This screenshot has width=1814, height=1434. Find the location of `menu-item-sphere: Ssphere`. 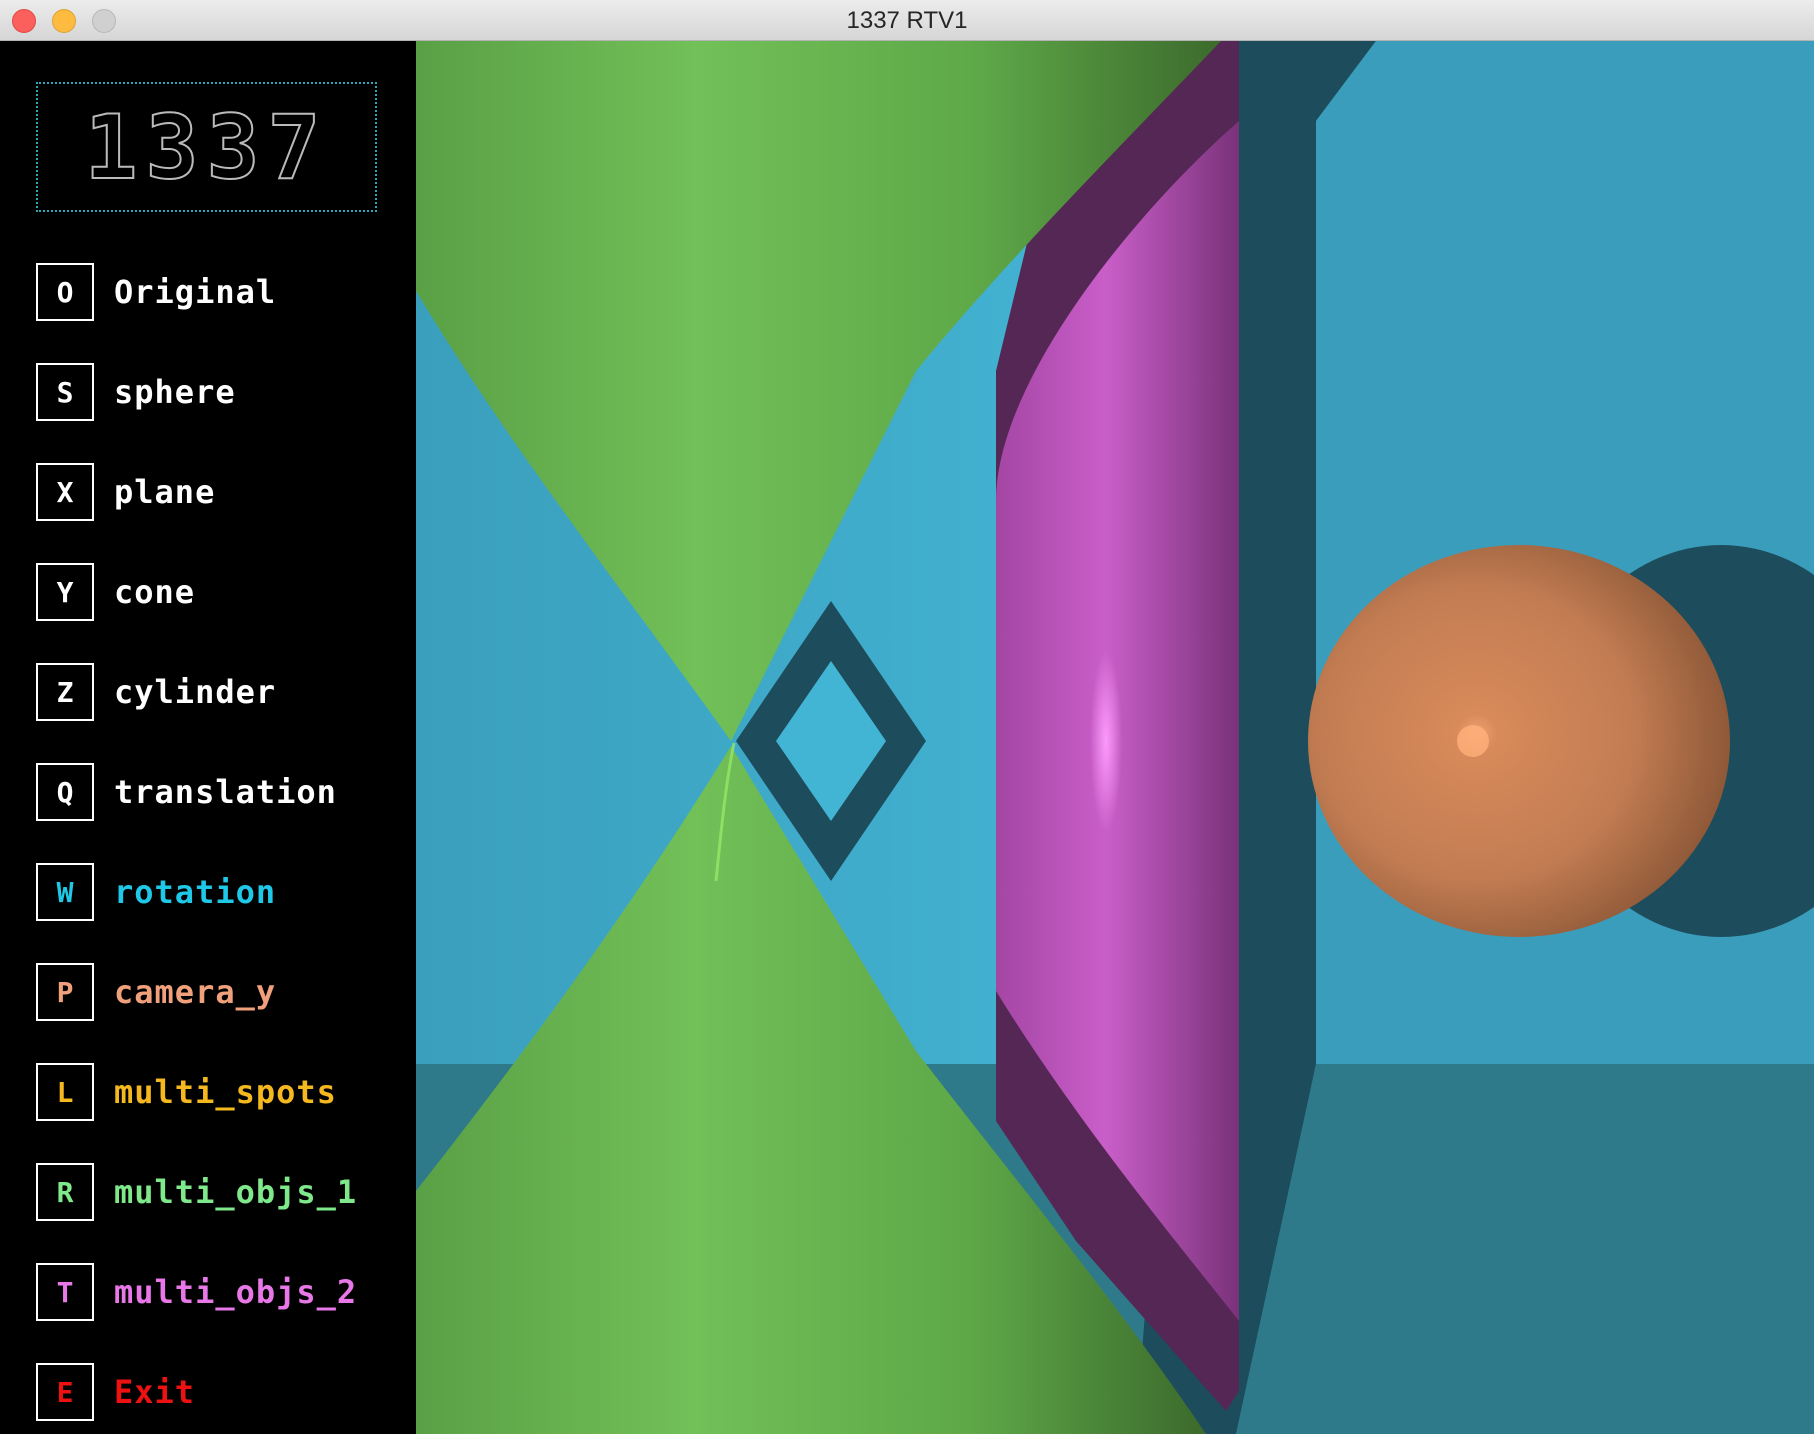

menu-item-sphere: Ssphere is located at coordinates (216, 392).